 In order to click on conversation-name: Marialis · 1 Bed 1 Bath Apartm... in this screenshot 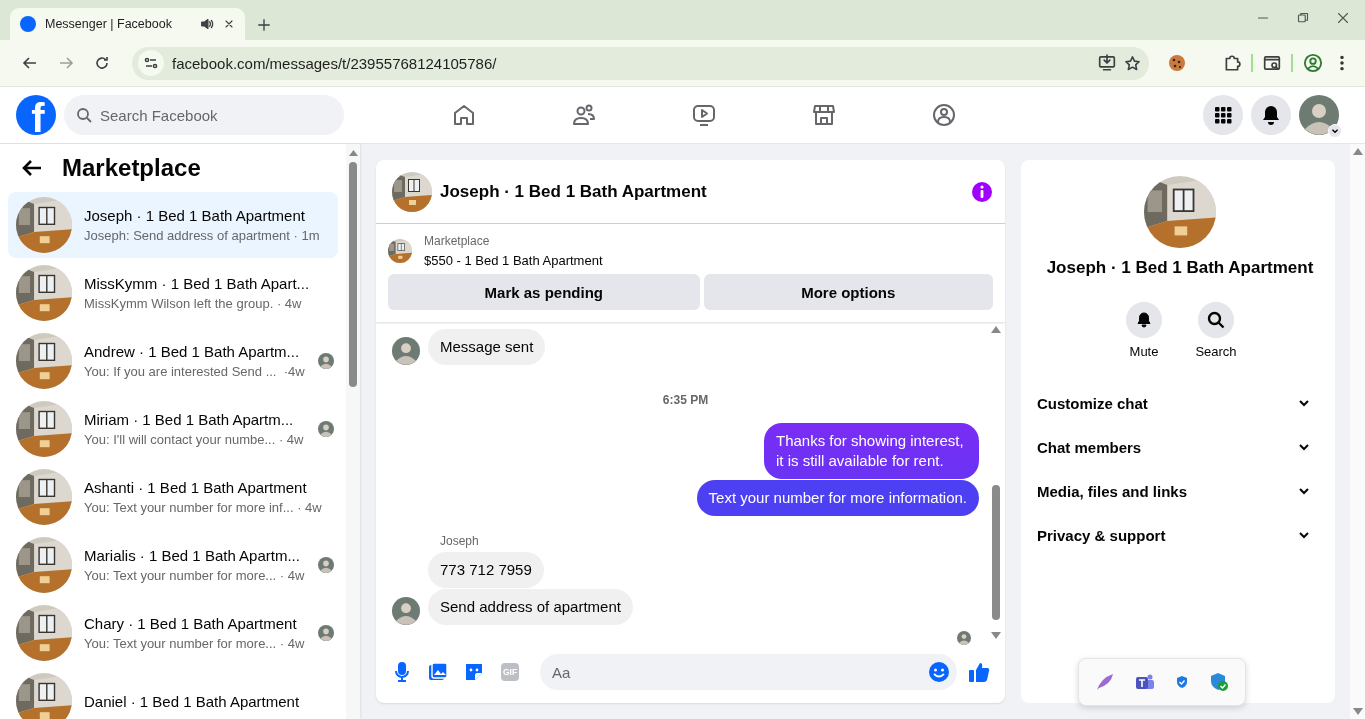, I will do `click(192, 555)`.